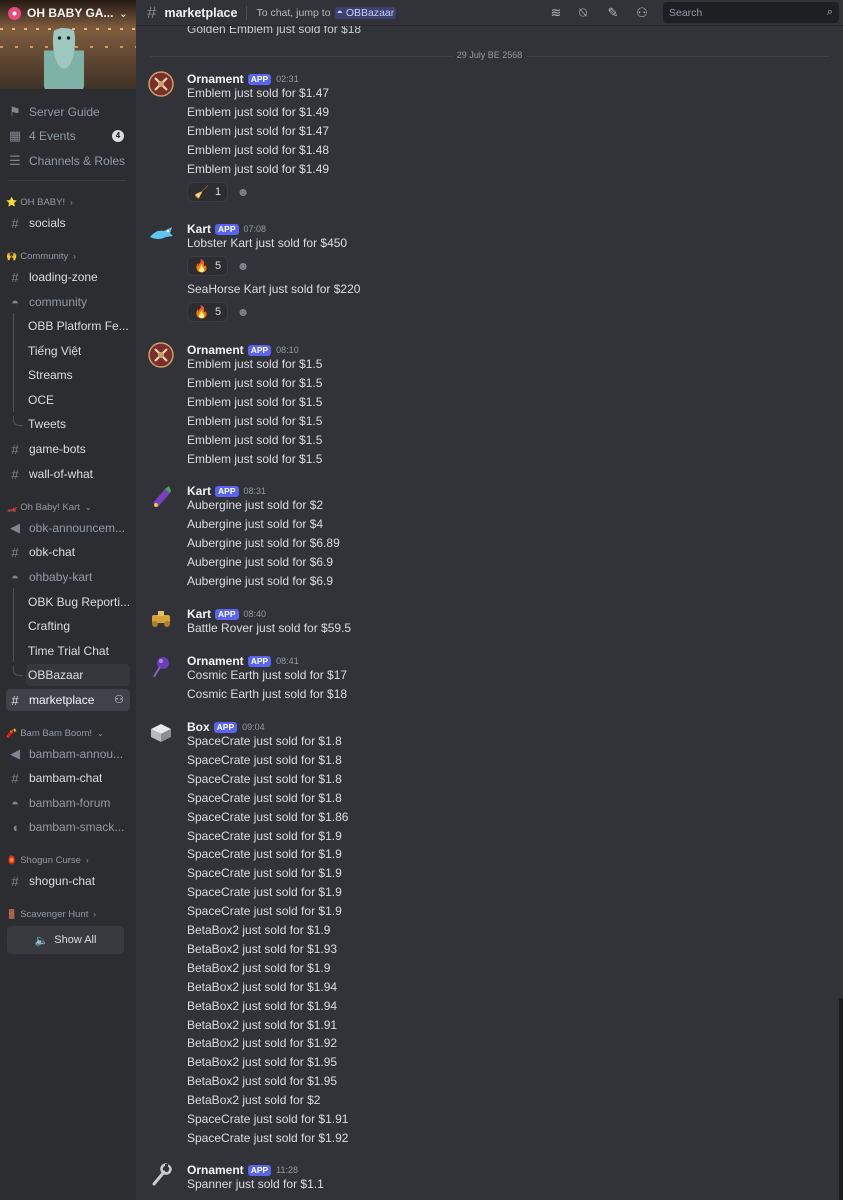 Image resolution: width=843 pixels, height=1200 pixels. Describe the element at coordinates (52, 136) in the screenshot. I see `sidebar-item-label: 4 Events` at that location.